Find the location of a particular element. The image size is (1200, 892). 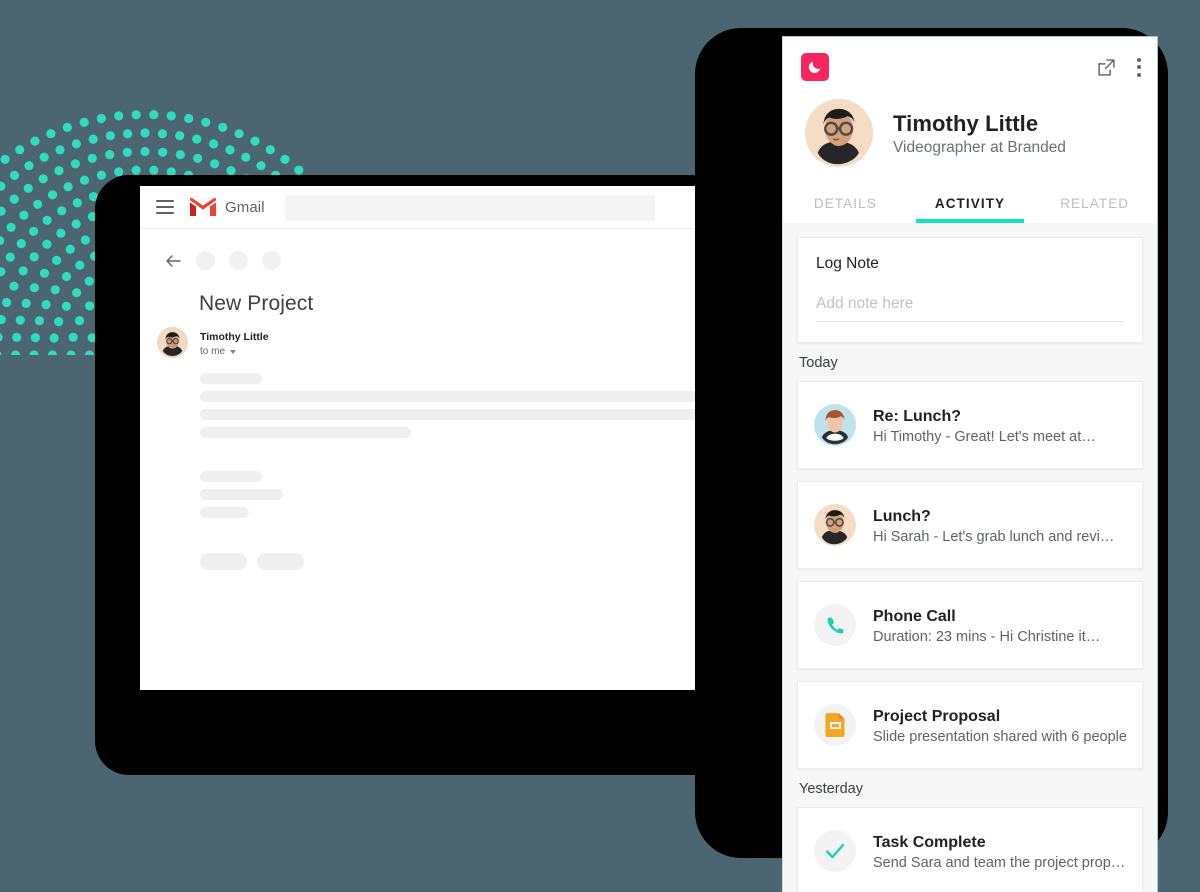

chevron-down-icon is located at coordinates (233, 352).